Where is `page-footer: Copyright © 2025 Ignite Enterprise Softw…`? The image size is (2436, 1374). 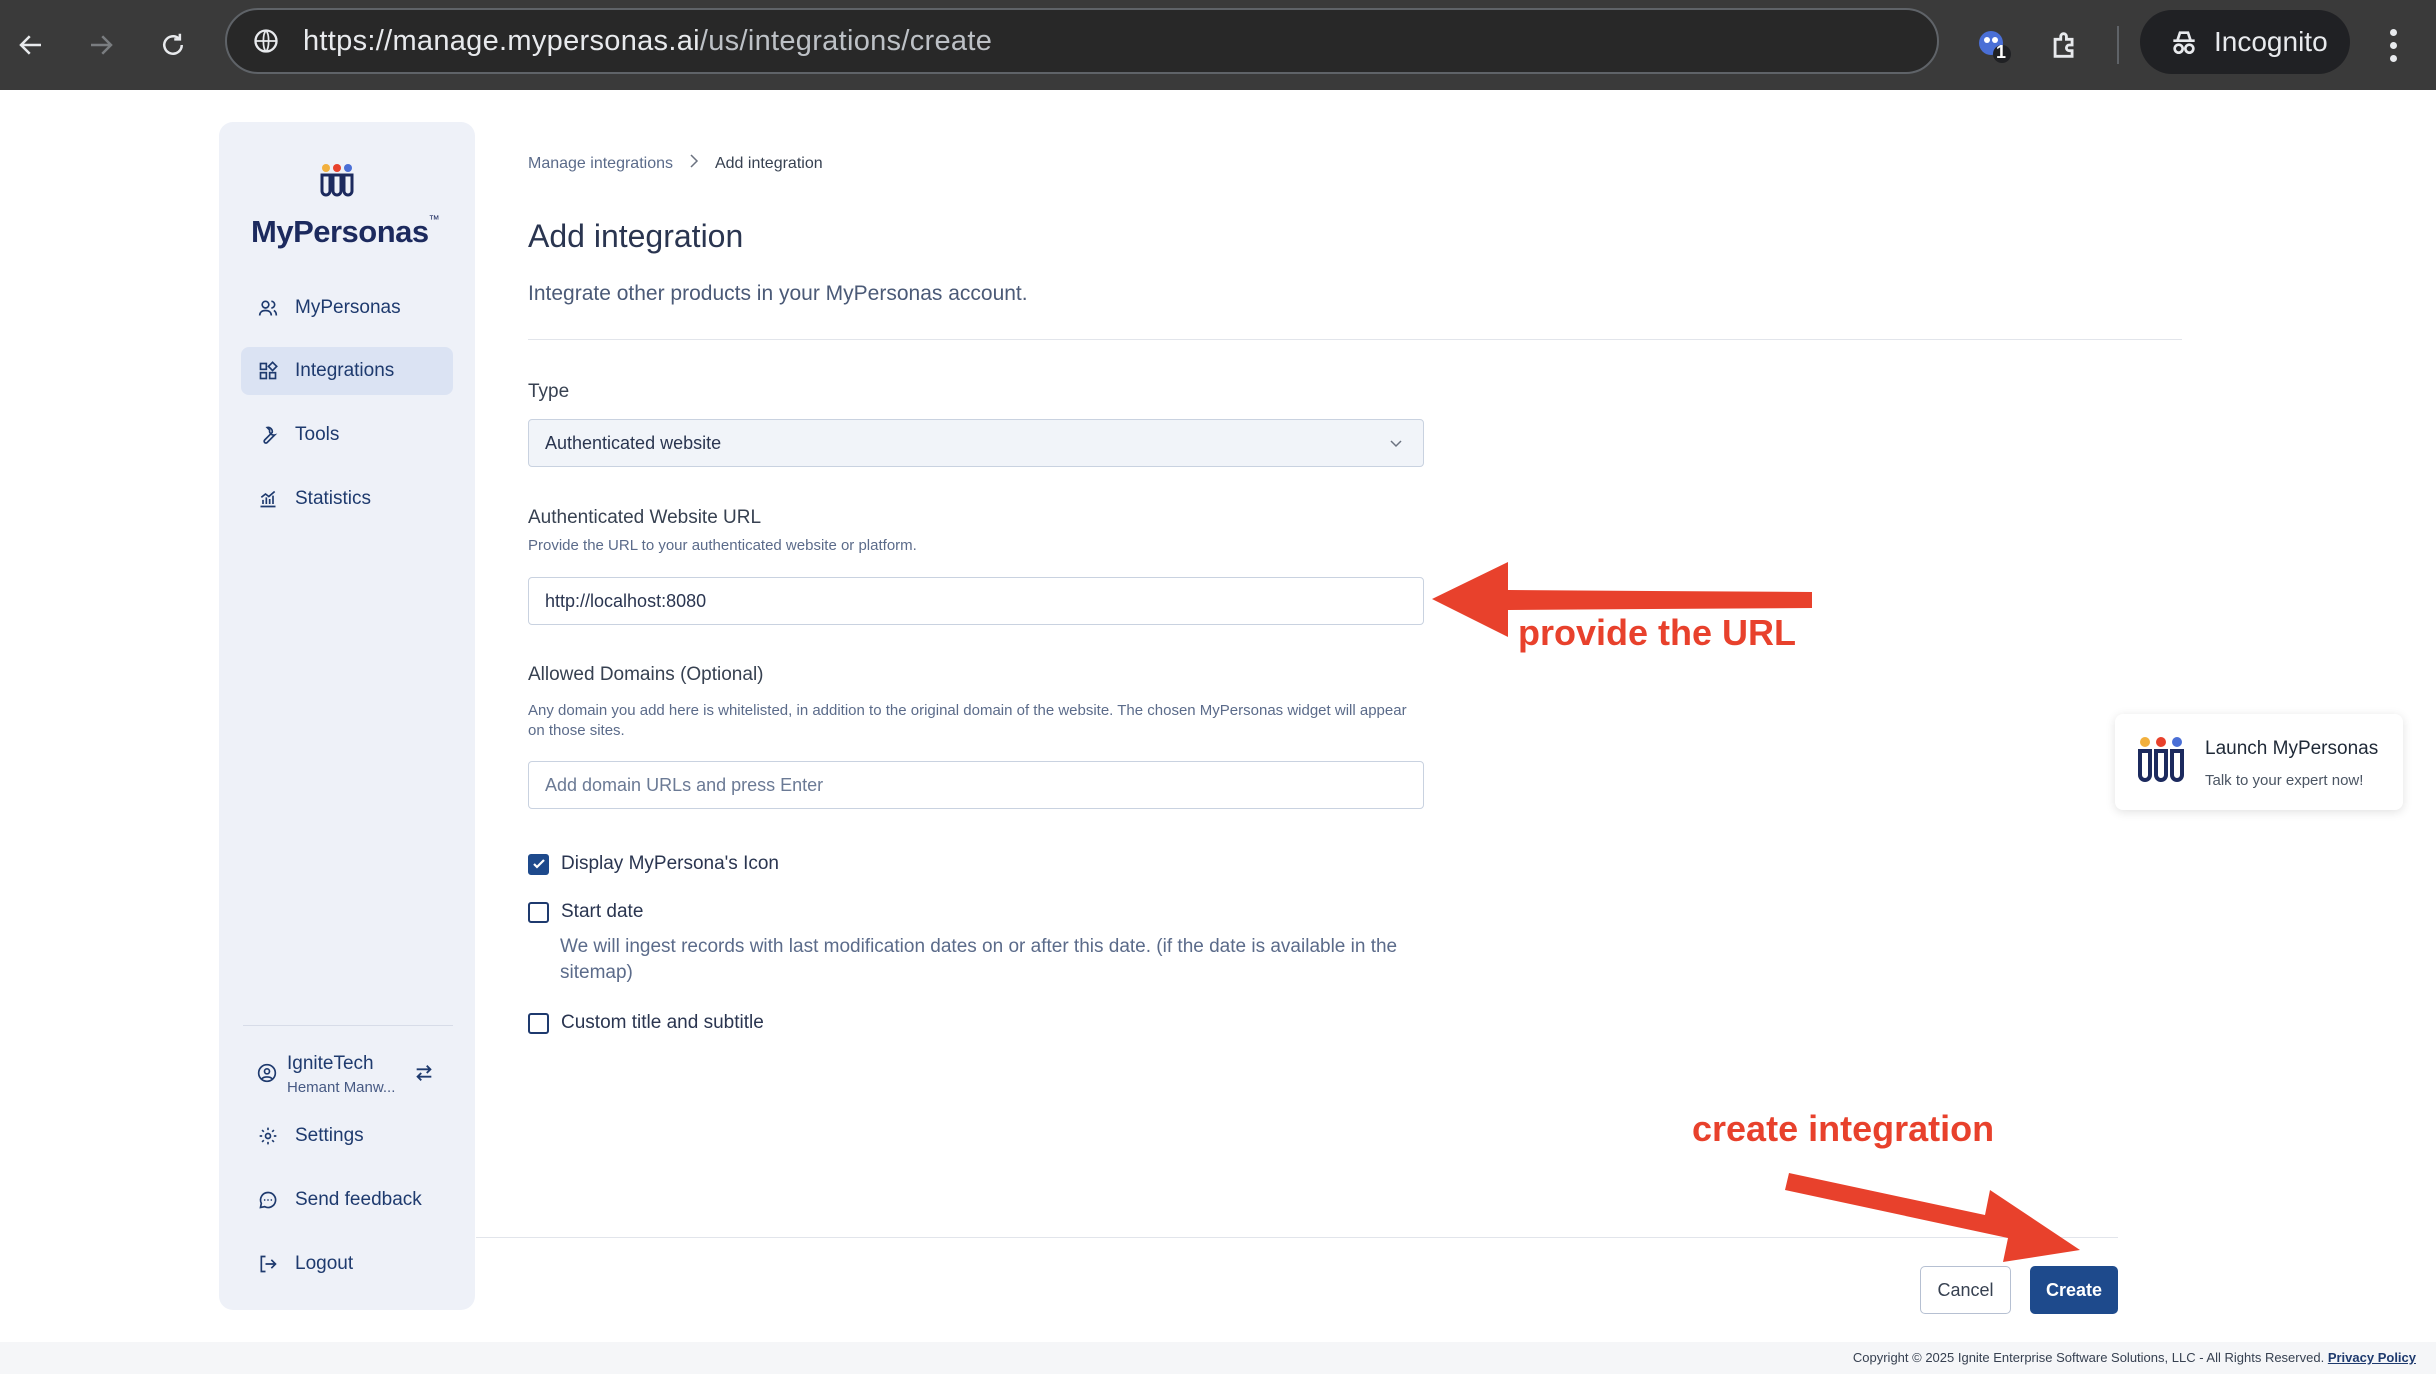
page-footer: Copyright © 2025 Ignite Enterprise Softw… is located at coordinates (1218, 1358).